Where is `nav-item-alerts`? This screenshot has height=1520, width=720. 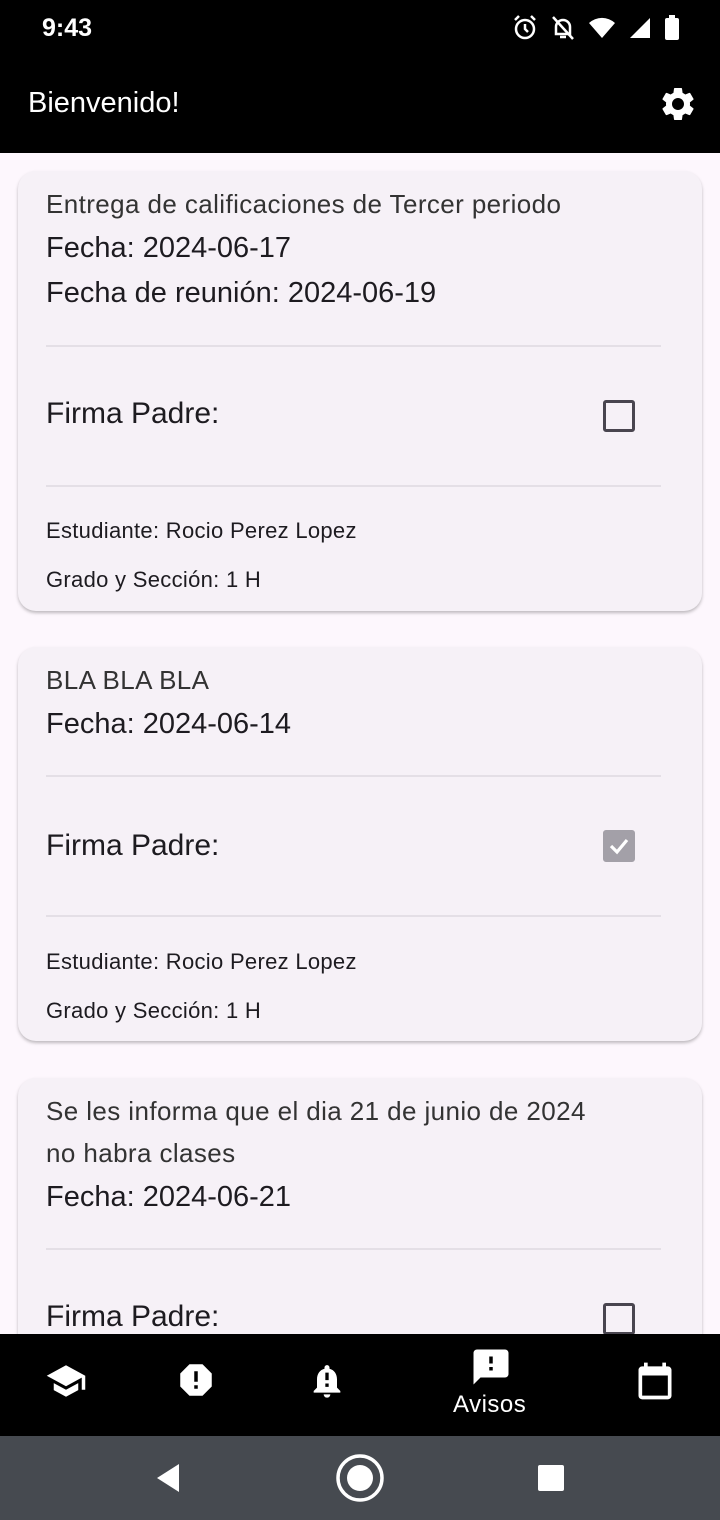 nav-item-alerts is located at coordinates (196, 1385).